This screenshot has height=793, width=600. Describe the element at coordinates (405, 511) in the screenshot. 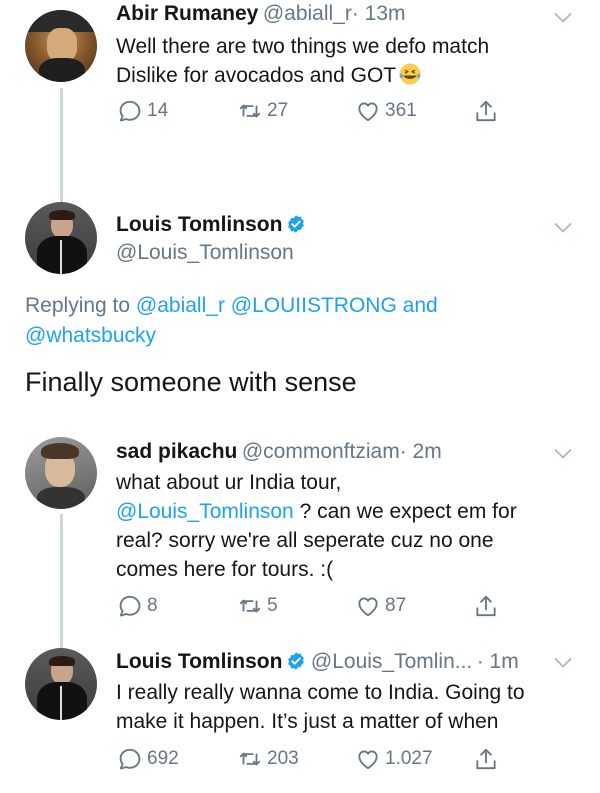

I see `tweet-line-text: ? can we expect em for` at that location.